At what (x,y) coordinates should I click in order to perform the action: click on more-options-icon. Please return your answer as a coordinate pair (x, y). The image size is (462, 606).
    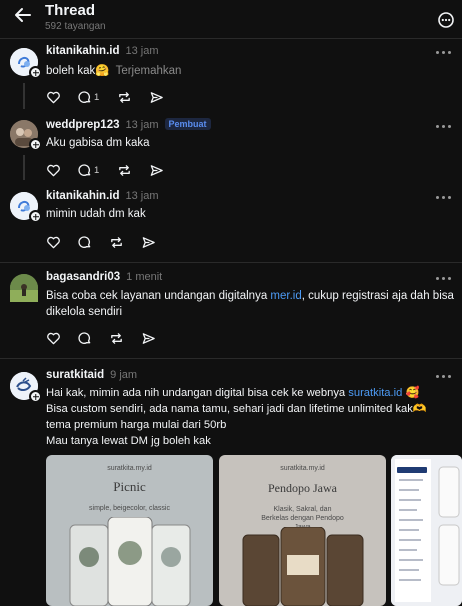
    Looking at the image, I should click on (446, 20).